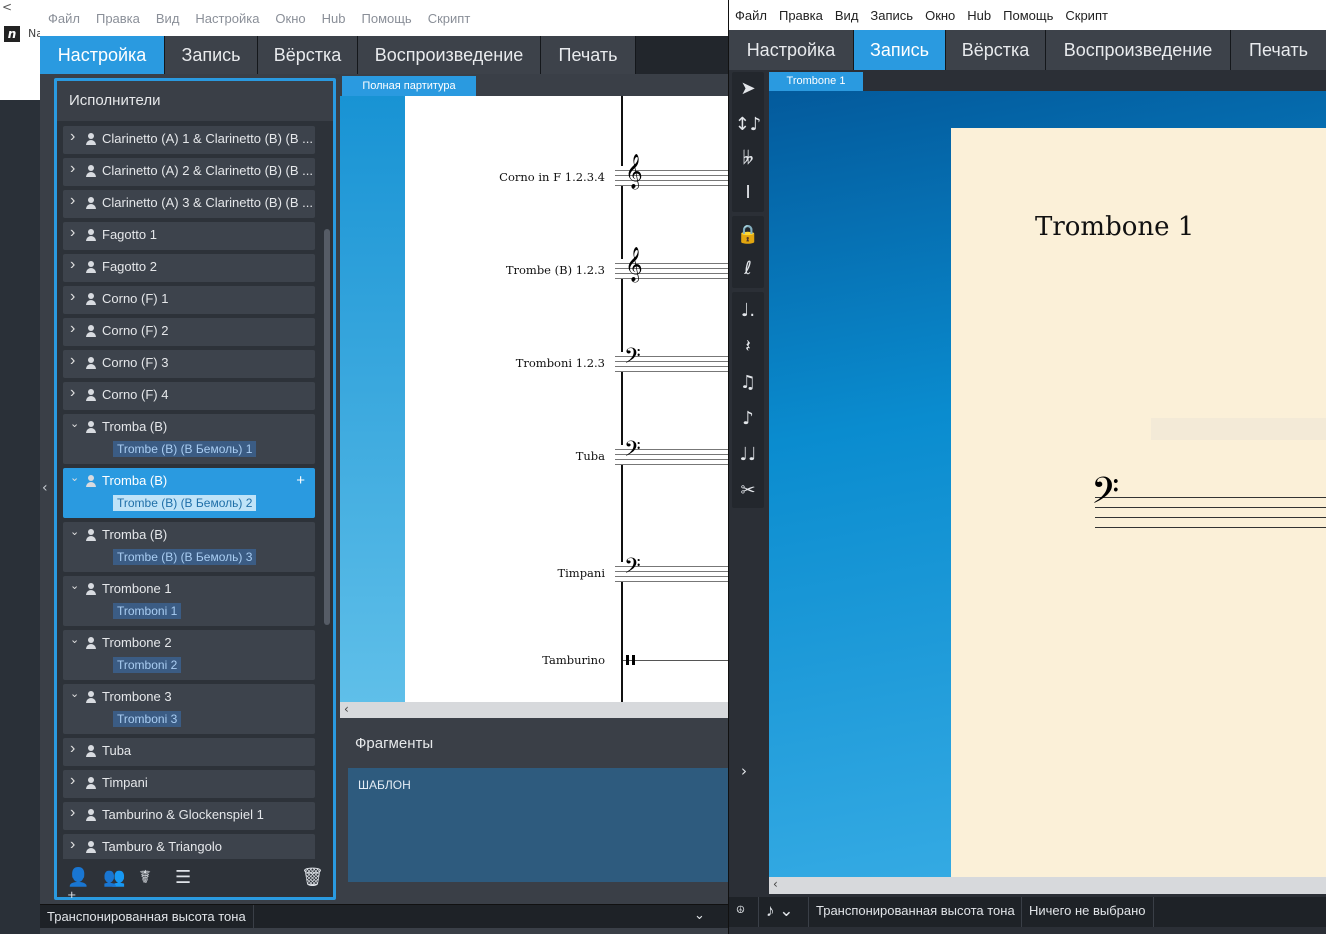 This screenshot has height=934, width=1326. I want to click on menu-help: Помощь, so click(387, 18).